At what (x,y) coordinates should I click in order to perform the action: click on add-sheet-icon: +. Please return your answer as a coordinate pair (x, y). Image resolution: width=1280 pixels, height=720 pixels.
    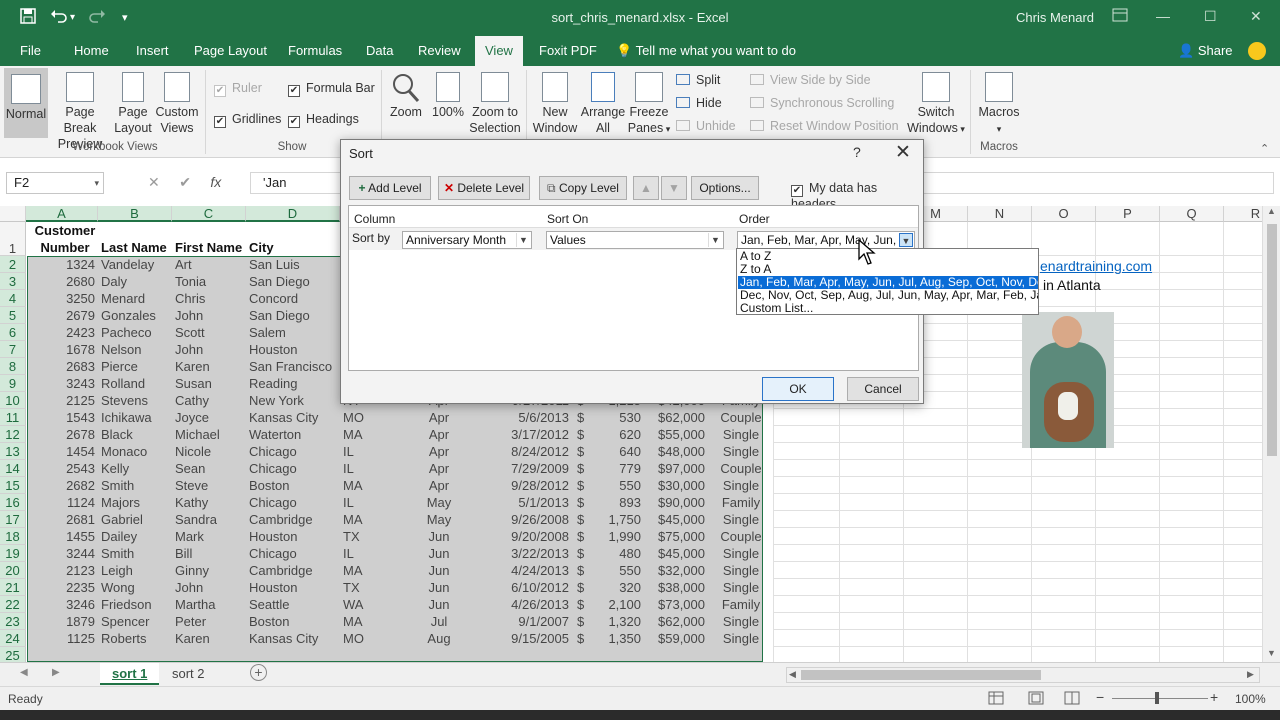
    Looking at the image, I should click on (258, 672).